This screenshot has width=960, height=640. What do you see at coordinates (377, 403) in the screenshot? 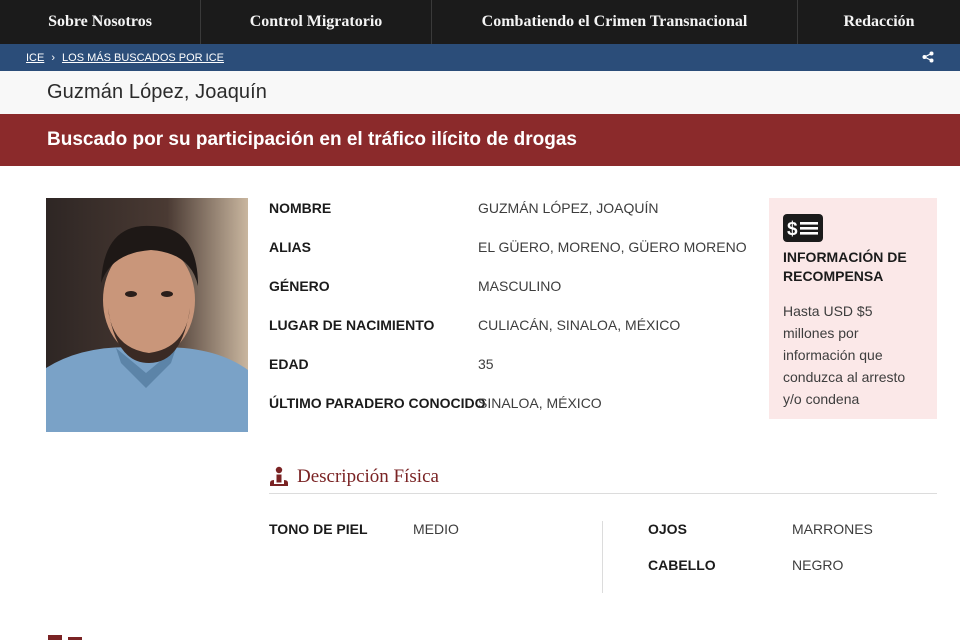
I see `detail-label: ÚLTIMO PARADERO CONOCIDO` at bounding box center [377, 403].